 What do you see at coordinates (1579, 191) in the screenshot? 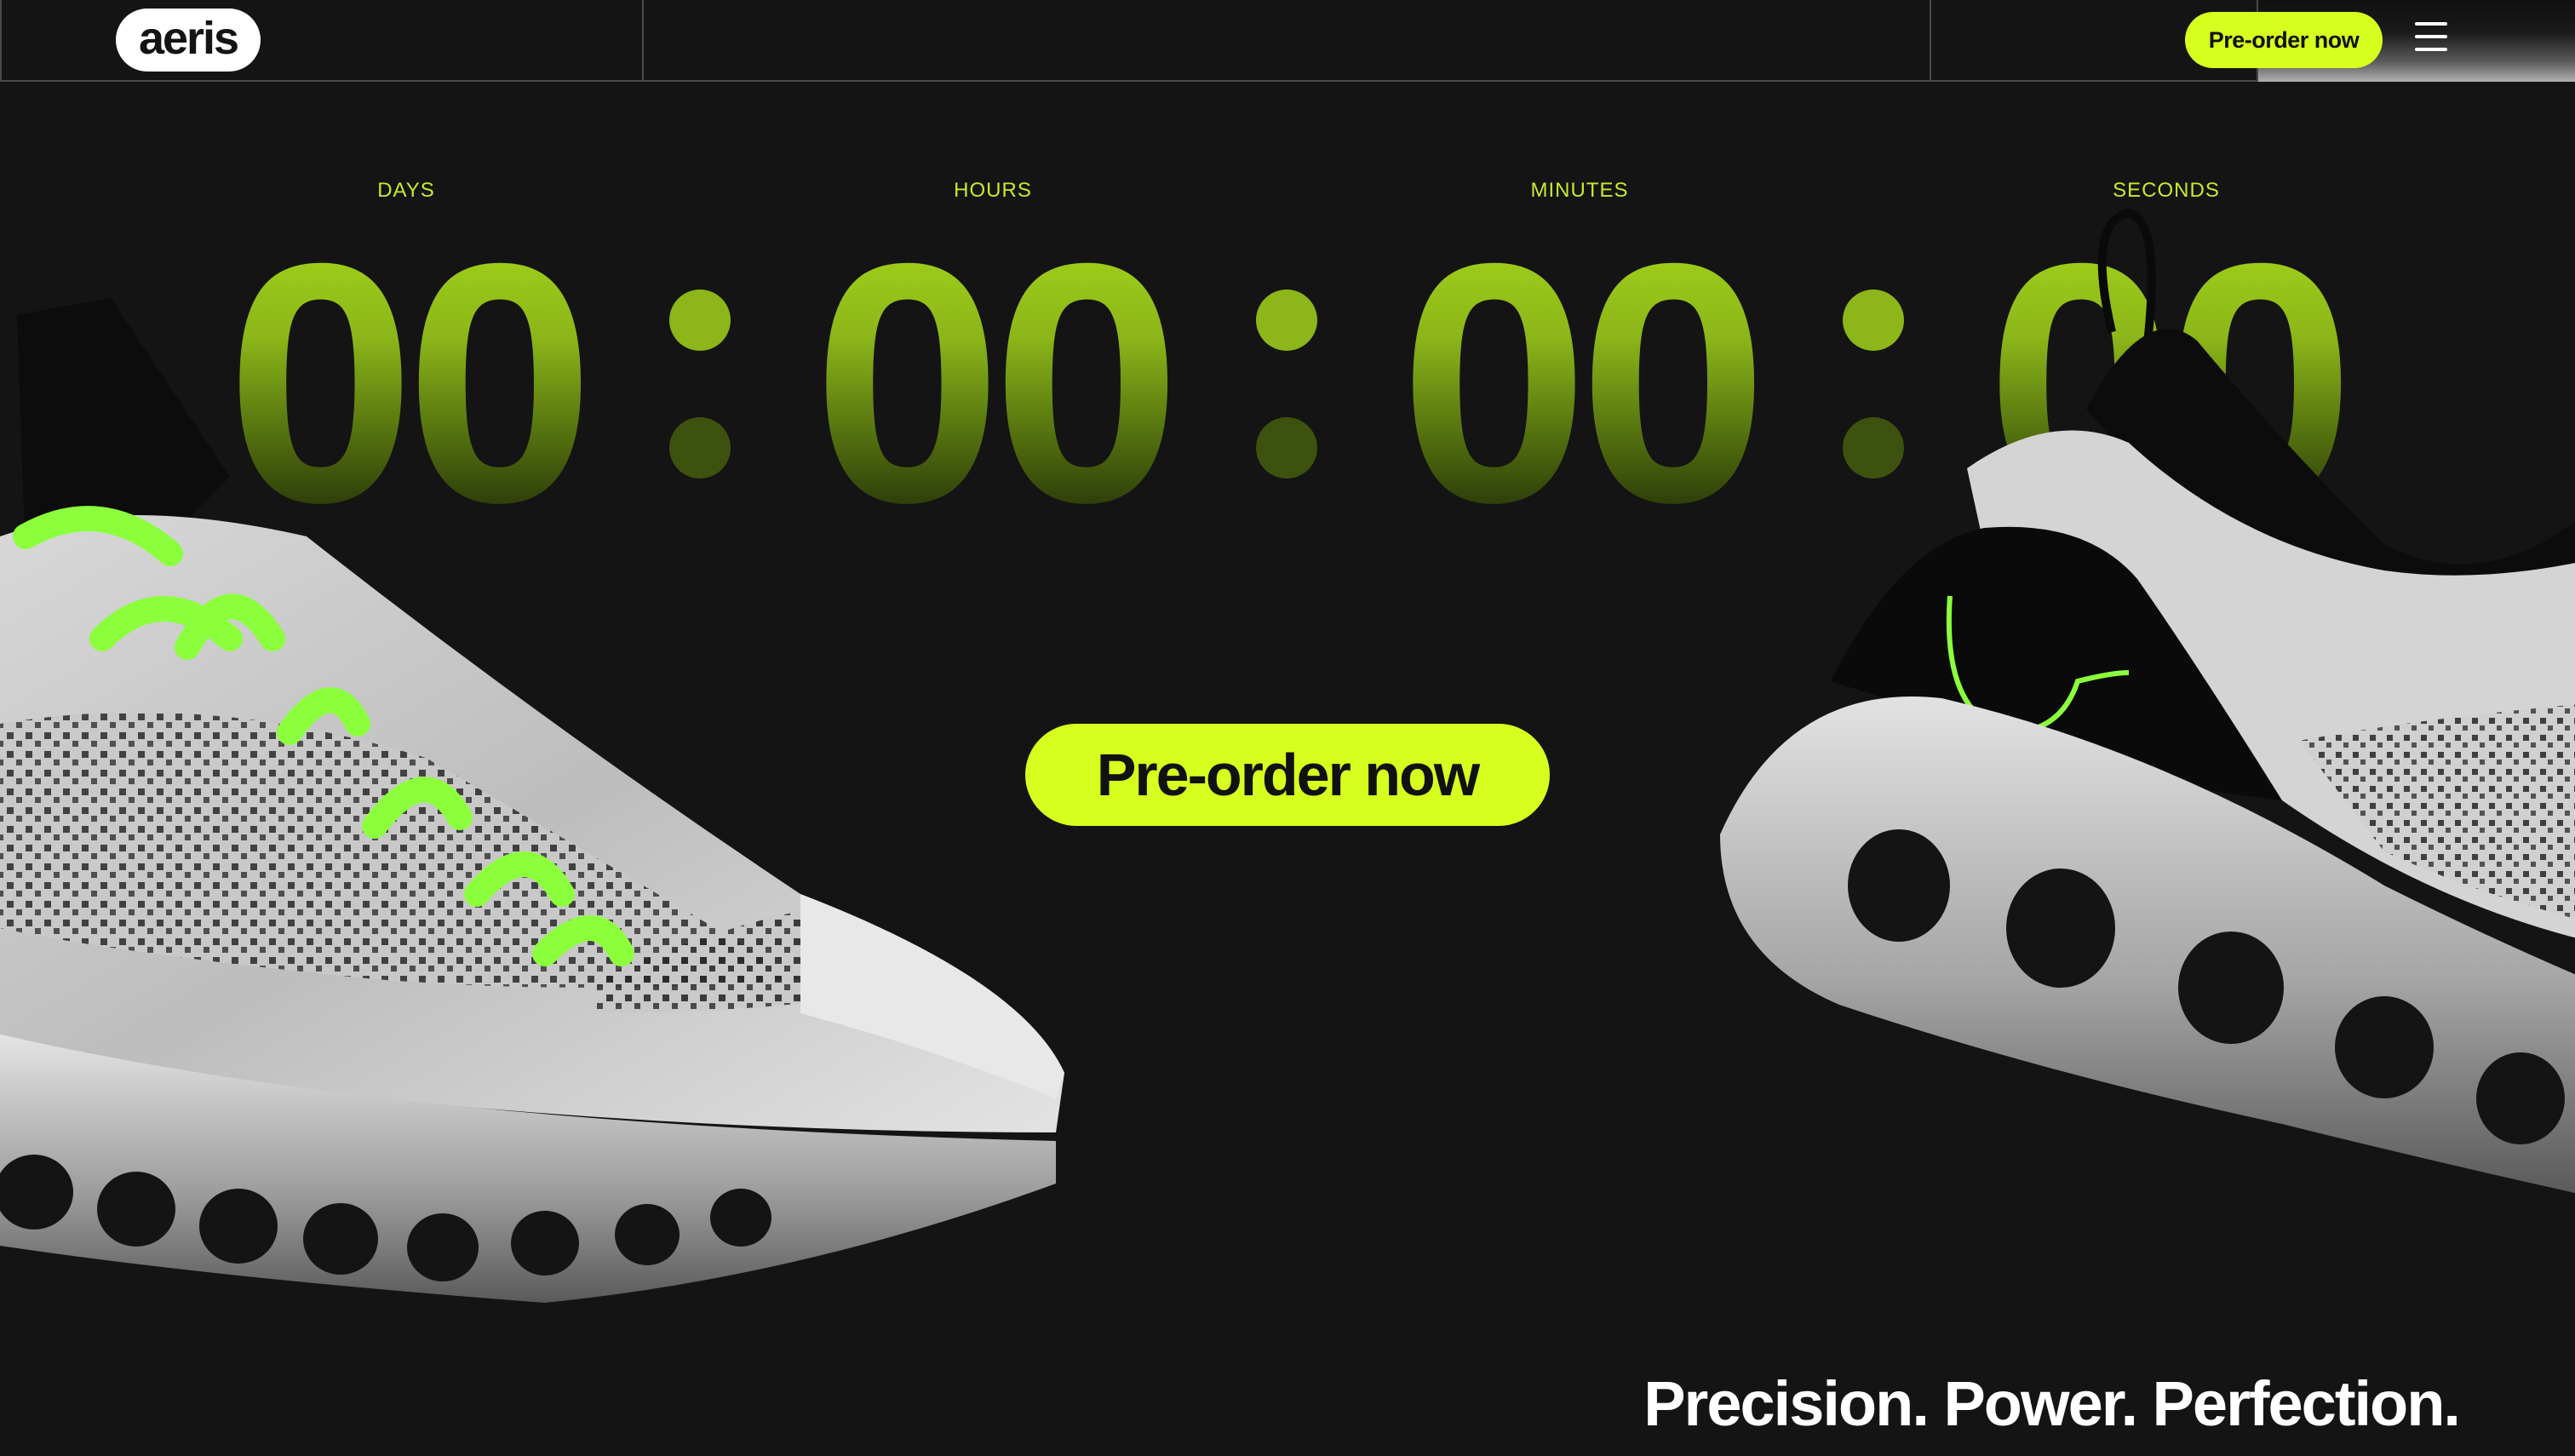
I see `minutes-label: MINUTES` at bounding box center [1579, 191].